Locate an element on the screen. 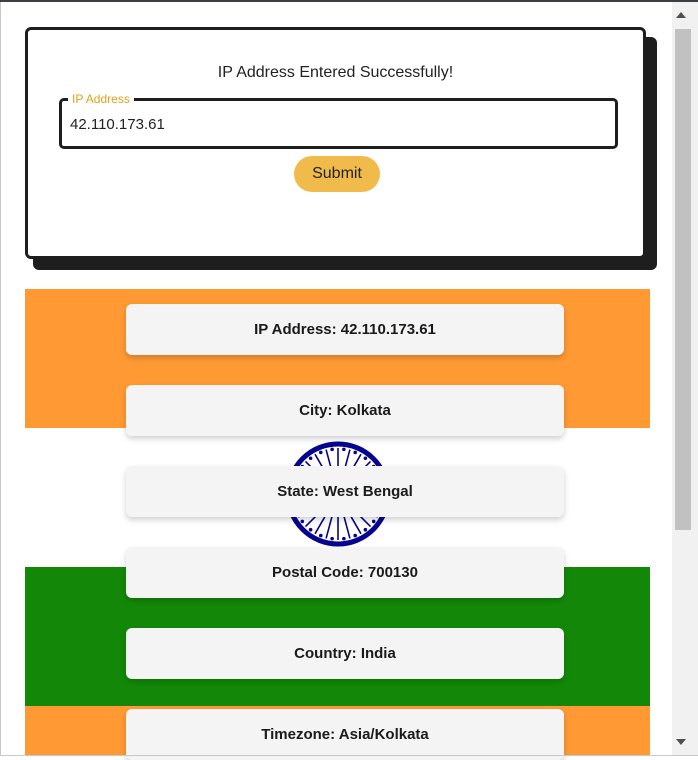  ip-address-field: IP Address is located at coordinates (338, 120).